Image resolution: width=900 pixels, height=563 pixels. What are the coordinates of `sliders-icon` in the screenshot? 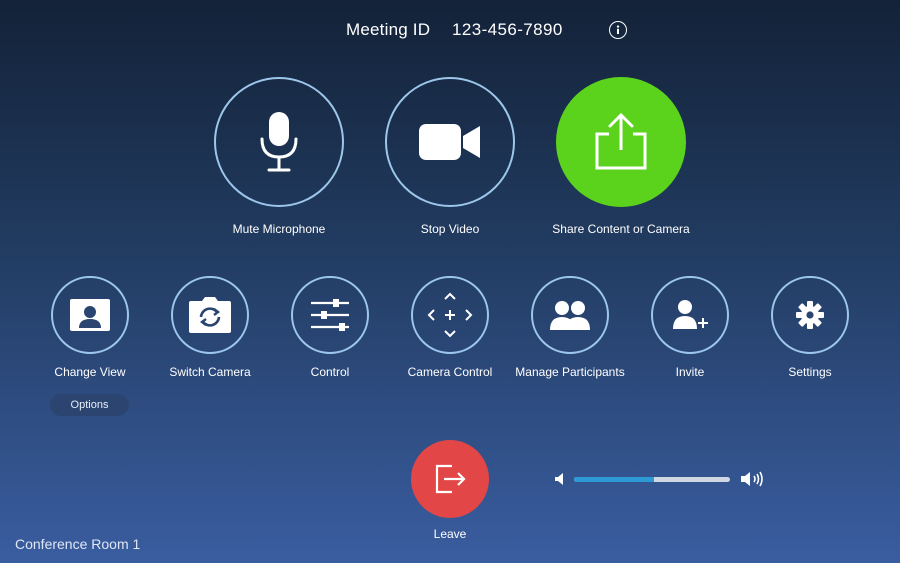 It's located at (330, 315).